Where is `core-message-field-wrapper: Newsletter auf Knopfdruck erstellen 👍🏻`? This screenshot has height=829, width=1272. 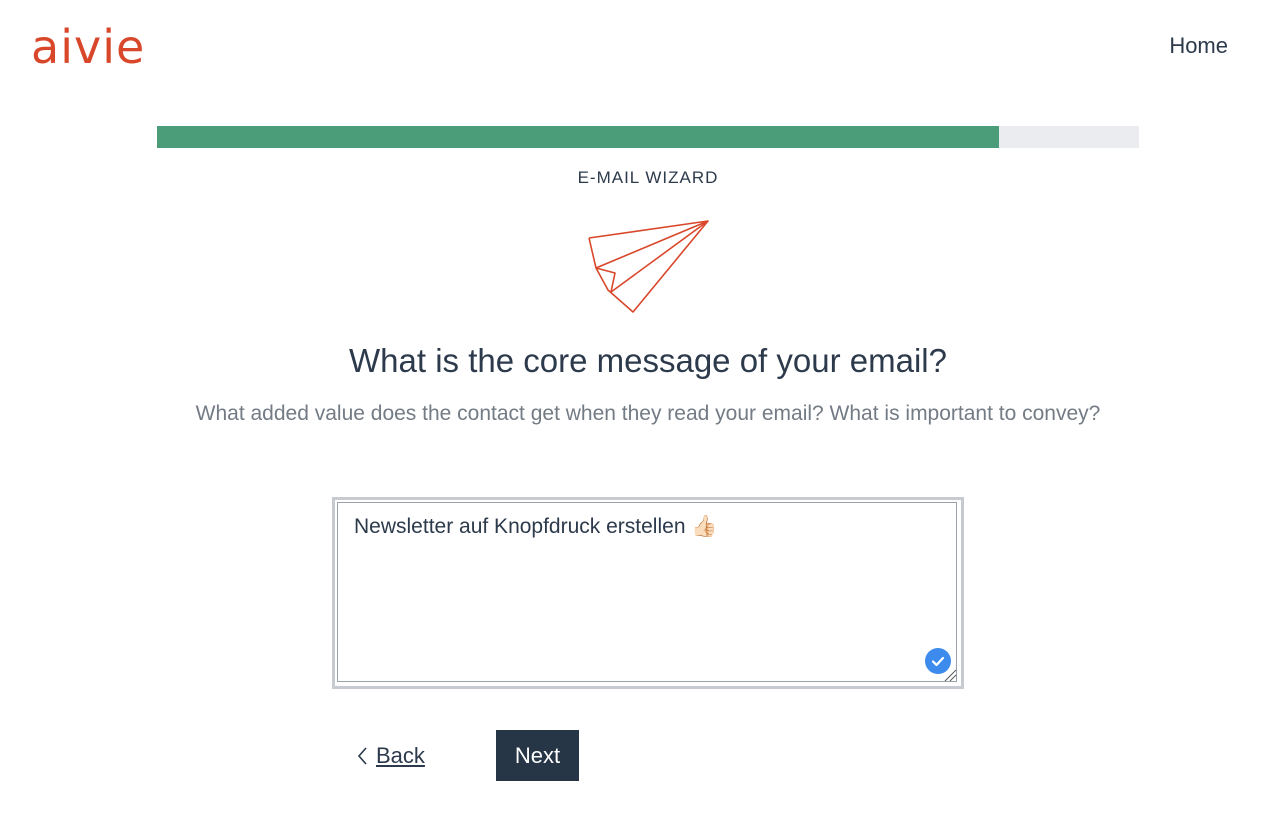 core-message-field-wrapper: Newsletter auf Knopfdruck erstellen 👍🏻 is located at coordinates (648, 593).